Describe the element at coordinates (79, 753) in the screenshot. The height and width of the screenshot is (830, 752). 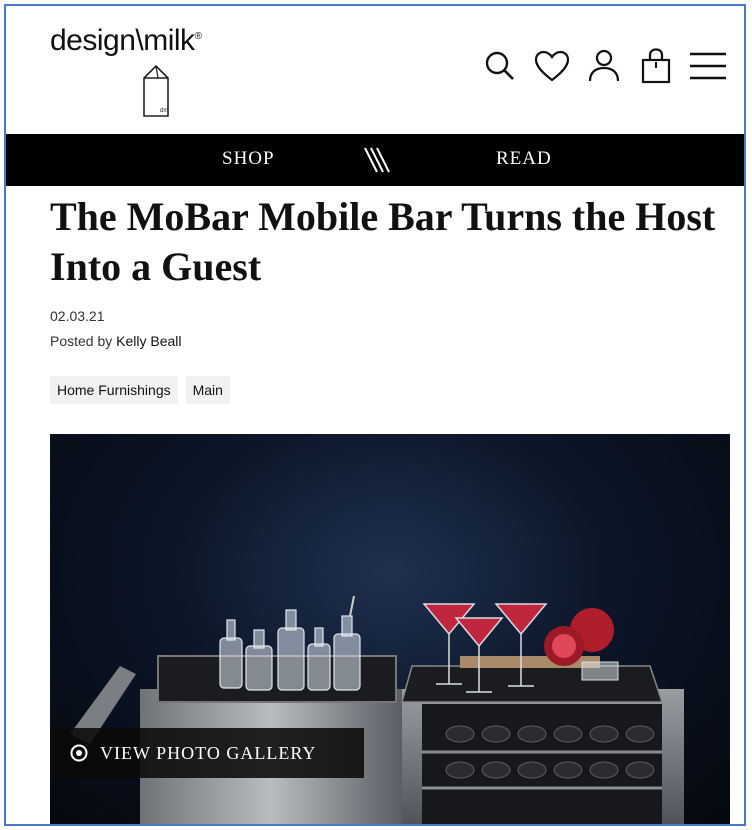
I see `target-circle-icon` at that location.